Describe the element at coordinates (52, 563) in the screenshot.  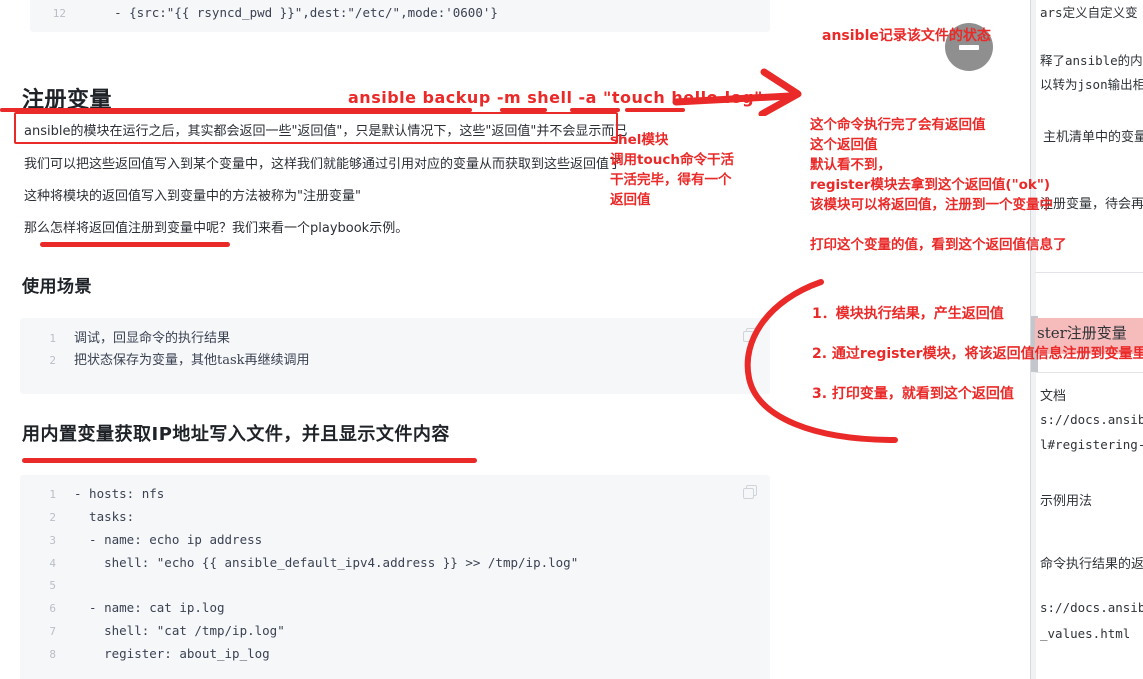
I see `code-line-number: 4` at that location.